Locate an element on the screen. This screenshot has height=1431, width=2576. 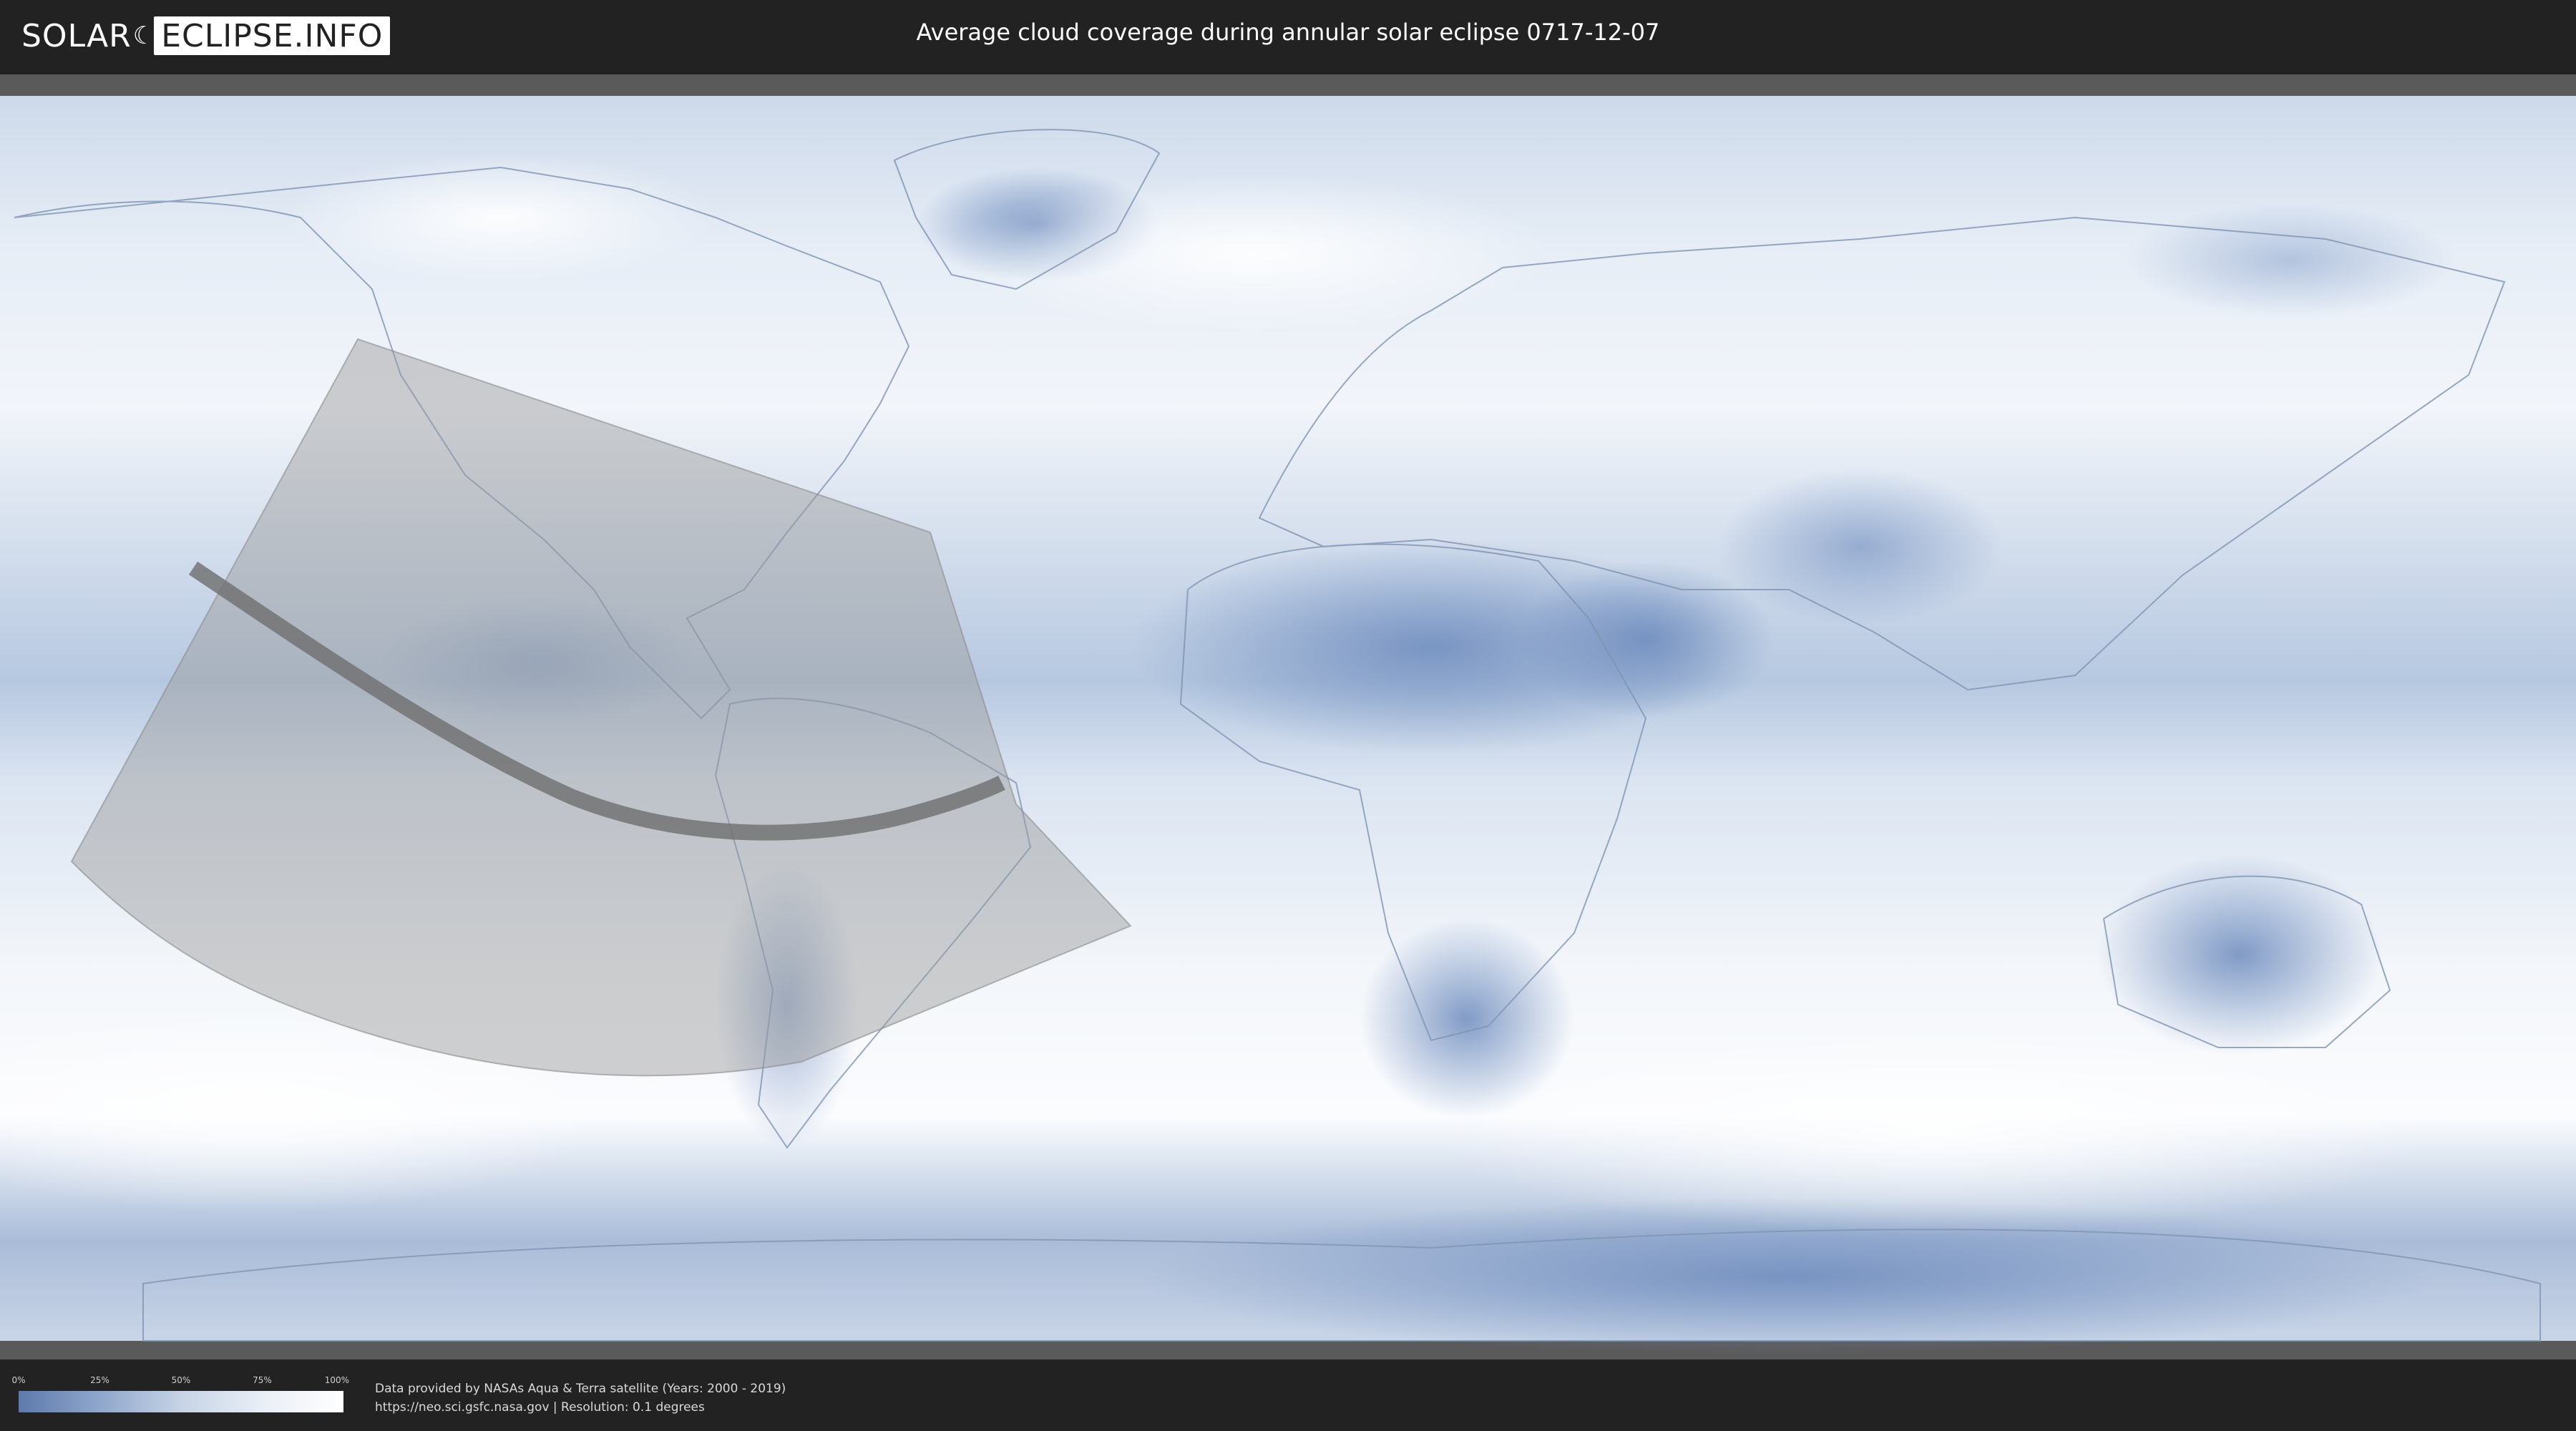
legend-tick-75: 75% is located at coordinates (262, 1380).